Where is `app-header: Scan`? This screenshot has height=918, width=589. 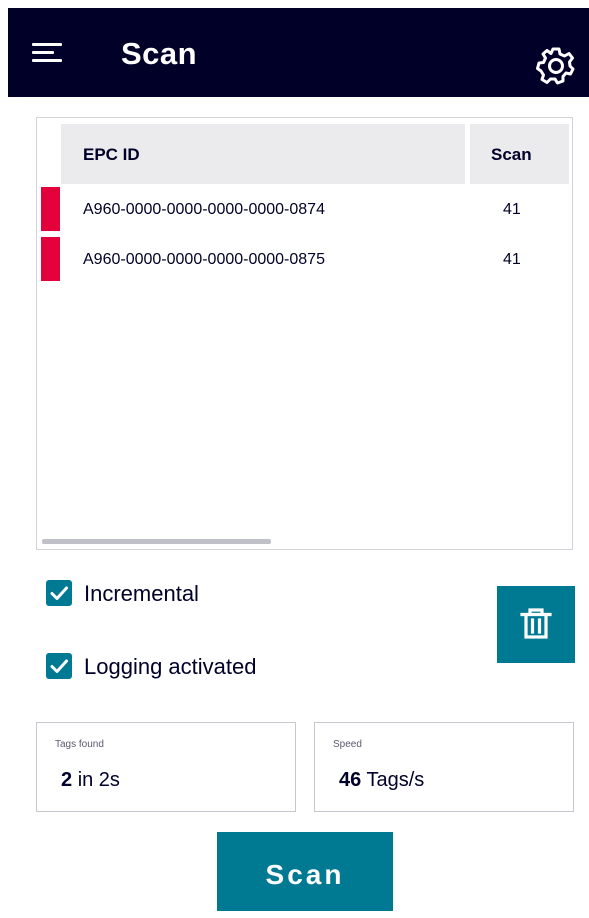
app-header: Scan is located at coordinates (298, 52).